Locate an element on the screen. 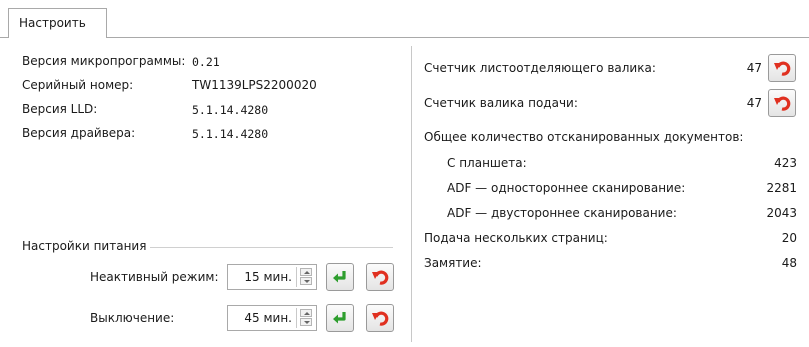 The height and width of the screenshot is (347, 809). sleep-mode-label: Неактивный режим: is located at coordinates (154, 277).